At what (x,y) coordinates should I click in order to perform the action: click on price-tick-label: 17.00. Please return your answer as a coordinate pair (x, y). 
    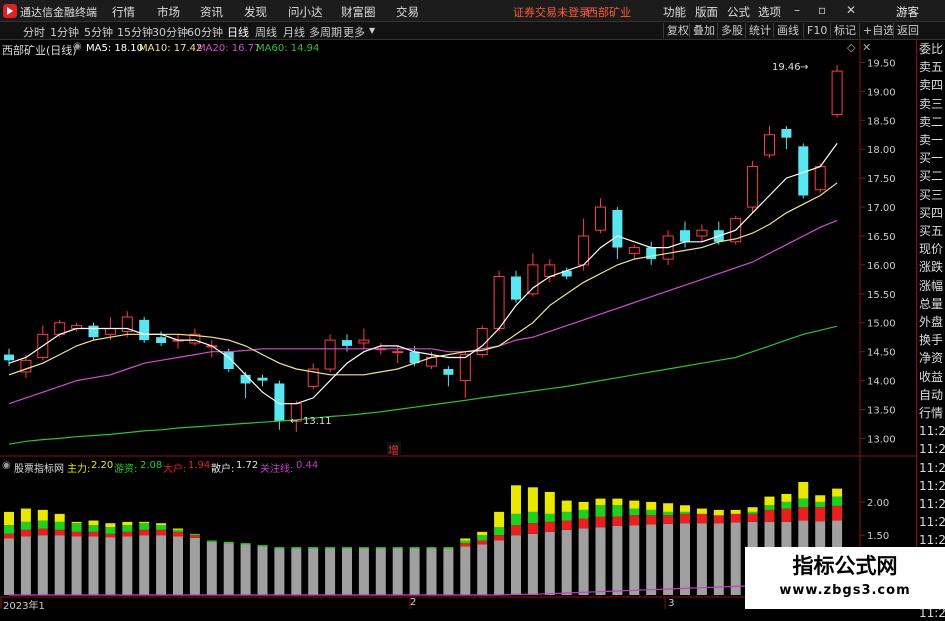
    Looking at the image, I should click on (881, 208).